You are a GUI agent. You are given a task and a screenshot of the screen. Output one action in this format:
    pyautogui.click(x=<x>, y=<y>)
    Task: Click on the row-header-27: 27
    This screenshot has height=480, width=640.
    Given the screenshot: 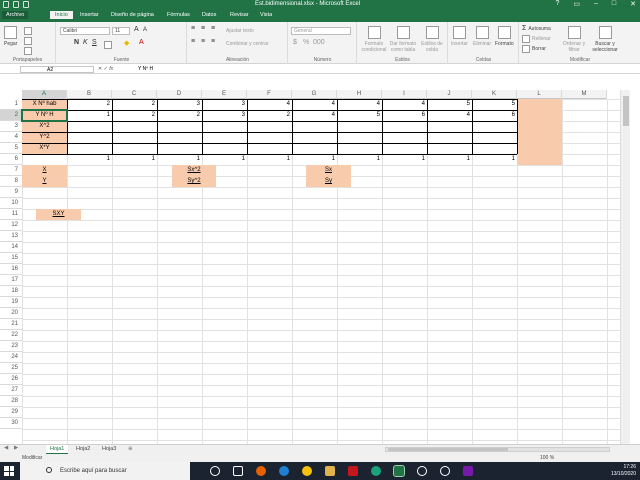 What is the action you would take?
    pyautogui.click(x=11, y=390)
    